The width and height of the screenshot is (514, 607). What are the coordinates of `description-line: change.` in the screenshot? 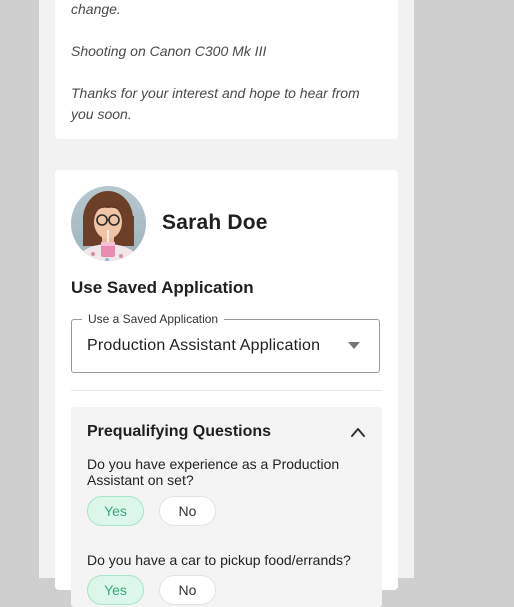 It's located at (96, 9).